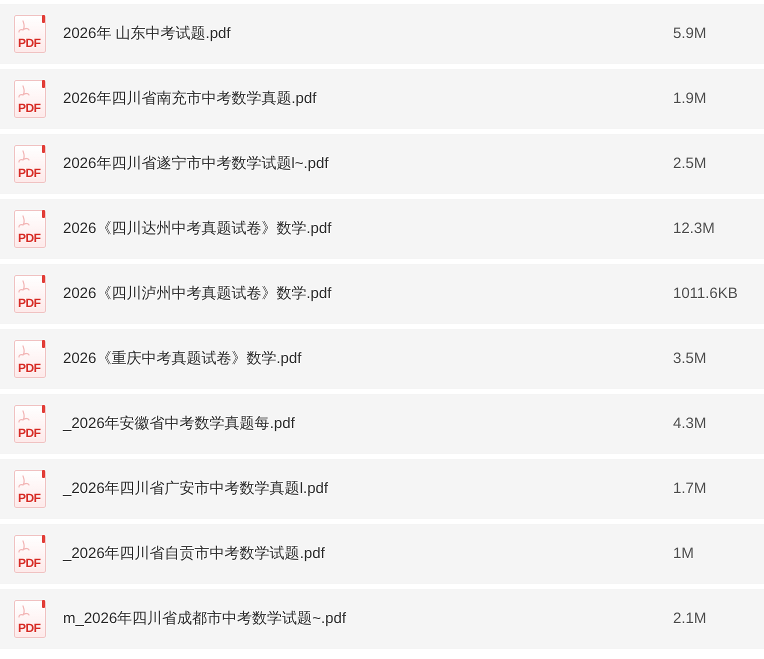 The width and height of the screenshot is (764, 659). What do you see at coordinates (705, 293) in the screenshot?
I see `file-size: 1011.6KB` at bounding box center [705, 293].